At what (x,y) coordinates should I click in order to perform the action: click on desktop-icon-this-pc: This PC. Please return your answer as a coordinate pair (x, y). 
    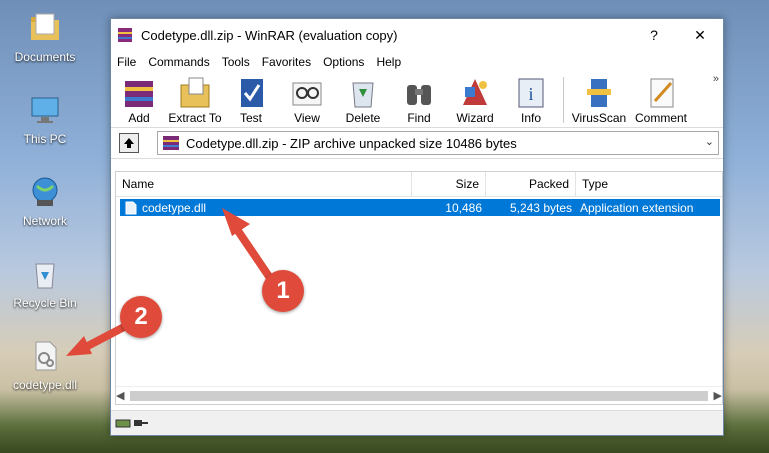
    Looking at the image, I should click on (45, 119).